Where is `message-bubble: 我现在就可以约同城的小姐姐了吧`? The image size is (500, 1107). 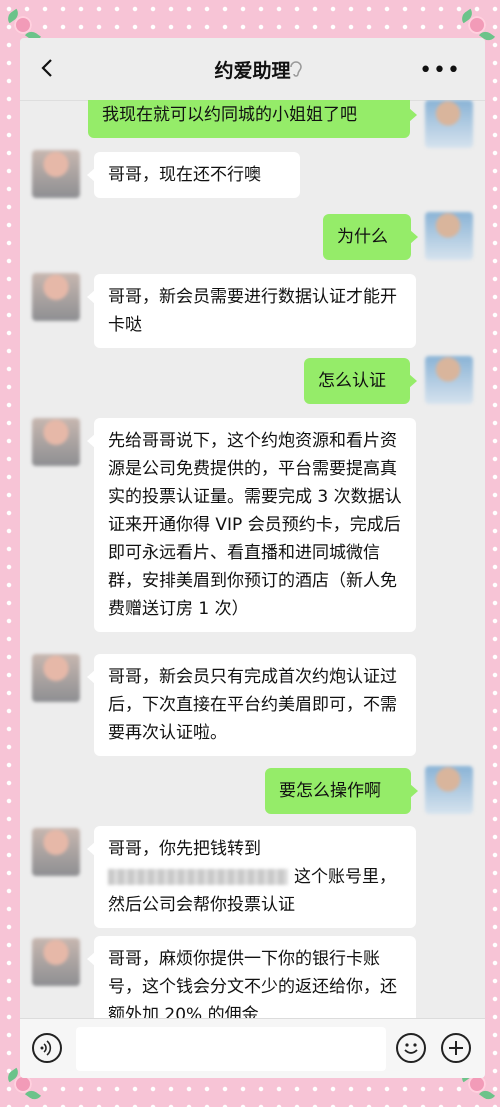
message-bubble: 我现在就可以约同城的小姐姐了吧 is located at coordinates (252, 119).